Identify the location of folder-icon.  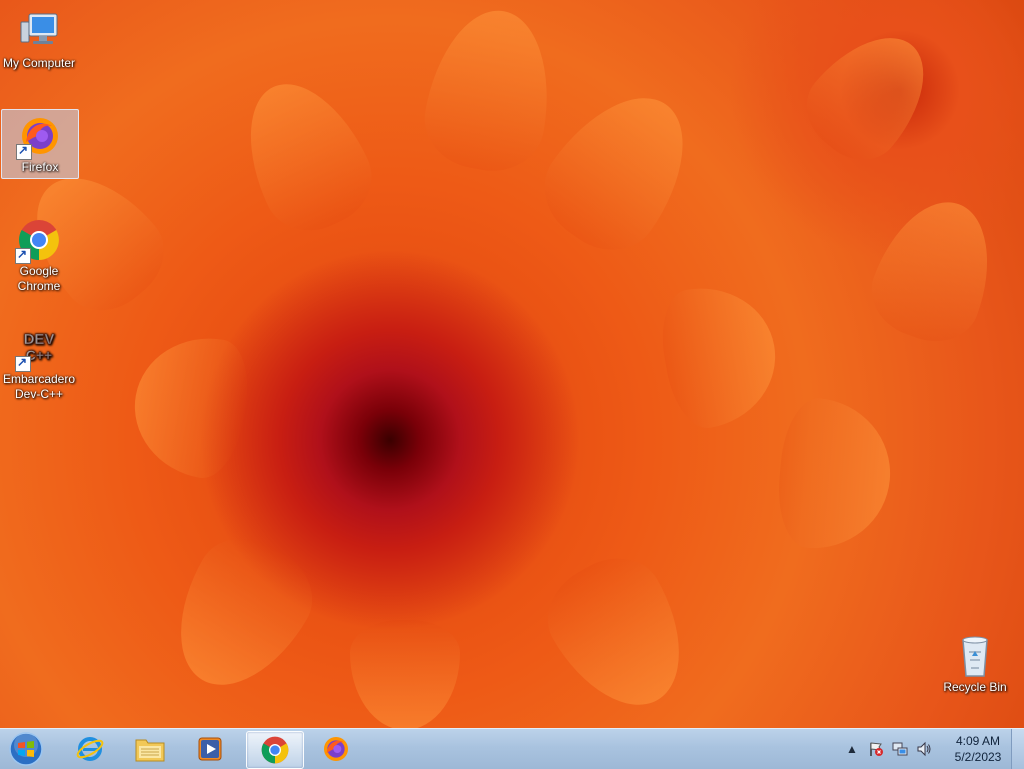
(150, 750).